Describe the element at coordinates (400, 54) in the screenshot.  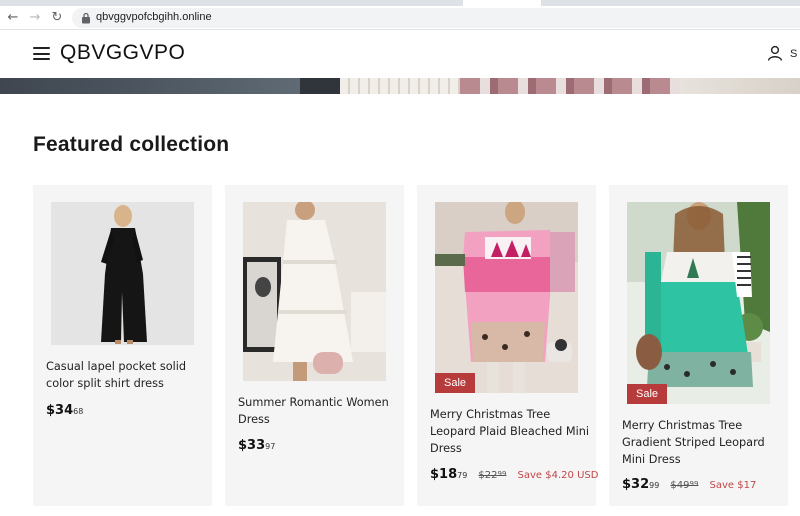
I see `store-header: QBVGGVPO S` at that location.